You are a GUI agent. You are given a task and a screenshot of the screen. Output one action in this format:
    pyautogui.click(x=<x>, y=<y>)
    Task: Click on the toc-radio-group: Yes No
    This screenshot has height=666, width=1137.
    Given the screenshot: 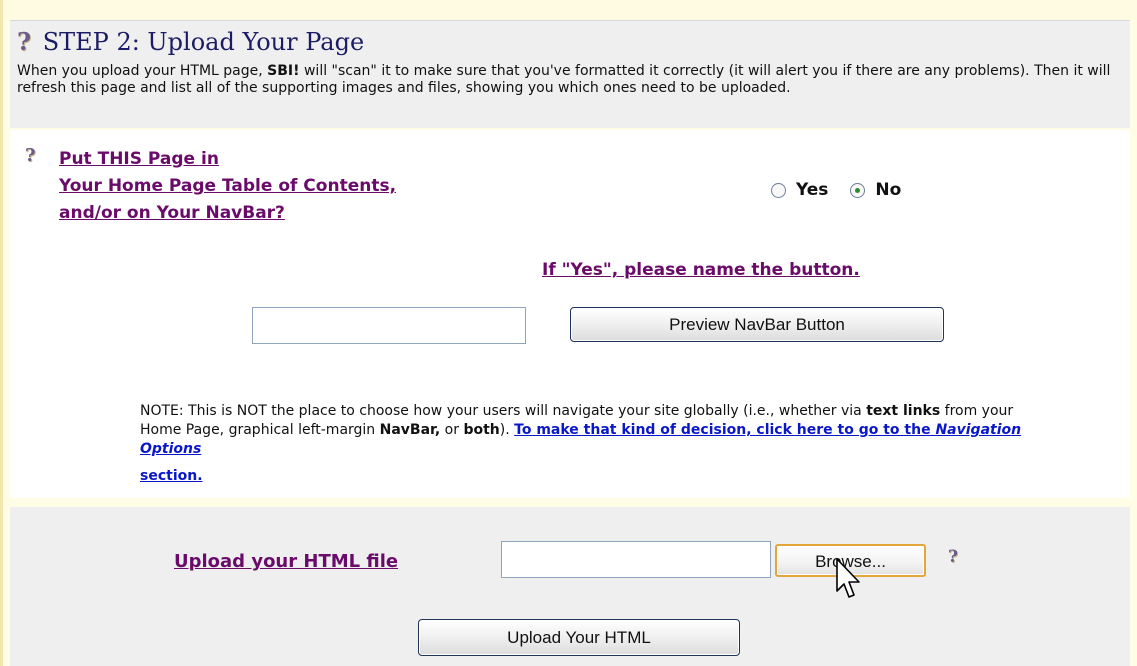 What is the action you would take?
    pyautogui.click(x=847, y=190)
    